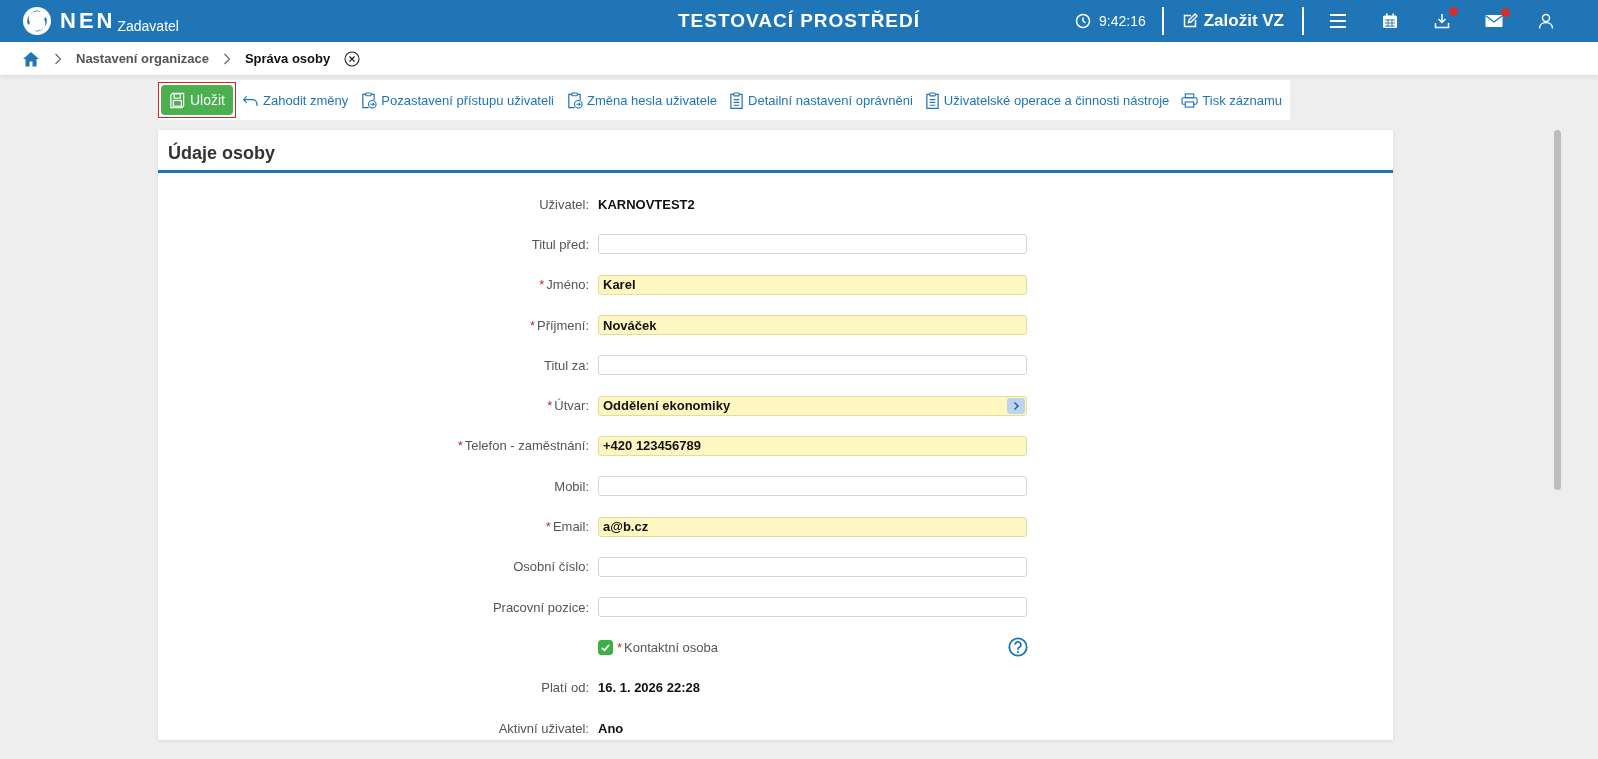 The width and height of the screenshot is (1598, 759). What do you see at coordinates (287, 58) in the screenshot?
I see `breadcrumb-current: Správa osoby` at bounding box center [287, 58].